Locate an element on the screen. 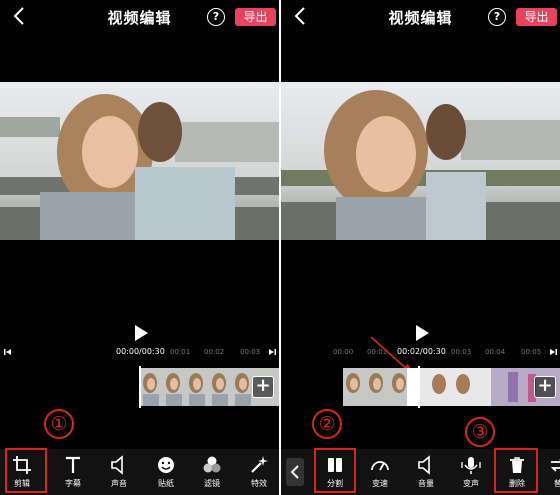 This screenshot has width=560, height=495. voice-icon is located at coordinates (471, 465).